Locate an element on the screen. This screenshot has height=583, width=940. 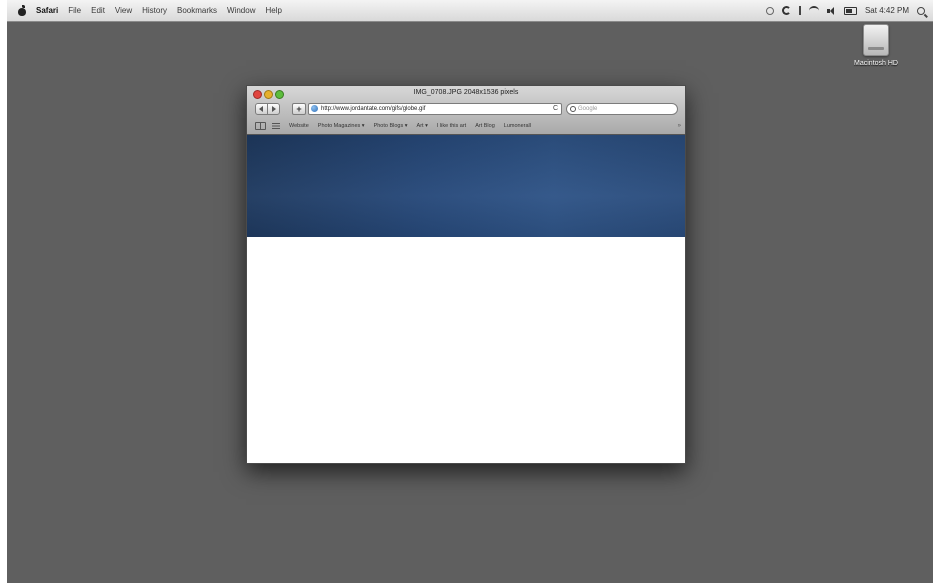
volume-icon is located at coordinates (831, 10).